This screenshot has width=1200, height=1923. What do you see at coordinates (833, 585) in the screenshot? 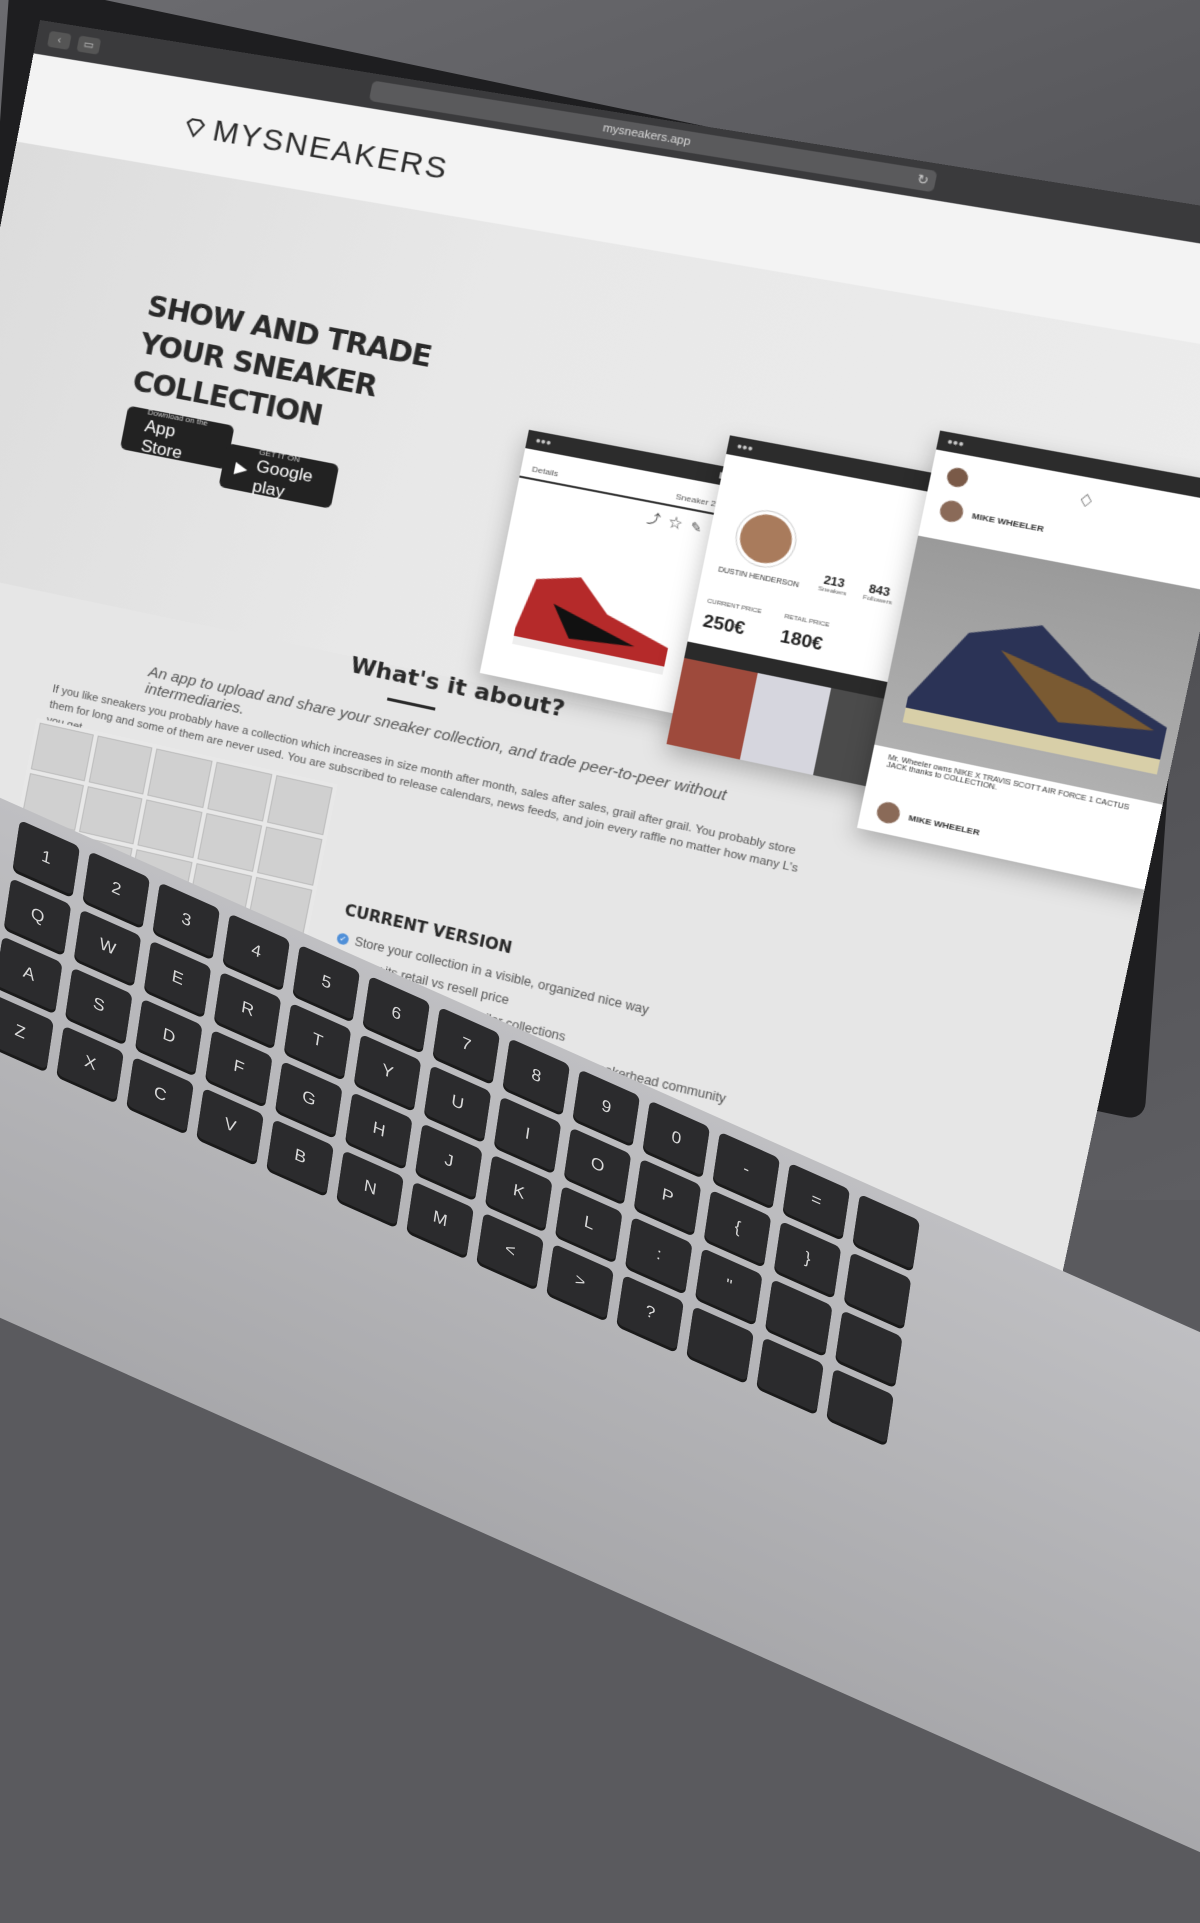
I see `sneakers-stat: 213 Sneakers` at bounding box center [833, 585].